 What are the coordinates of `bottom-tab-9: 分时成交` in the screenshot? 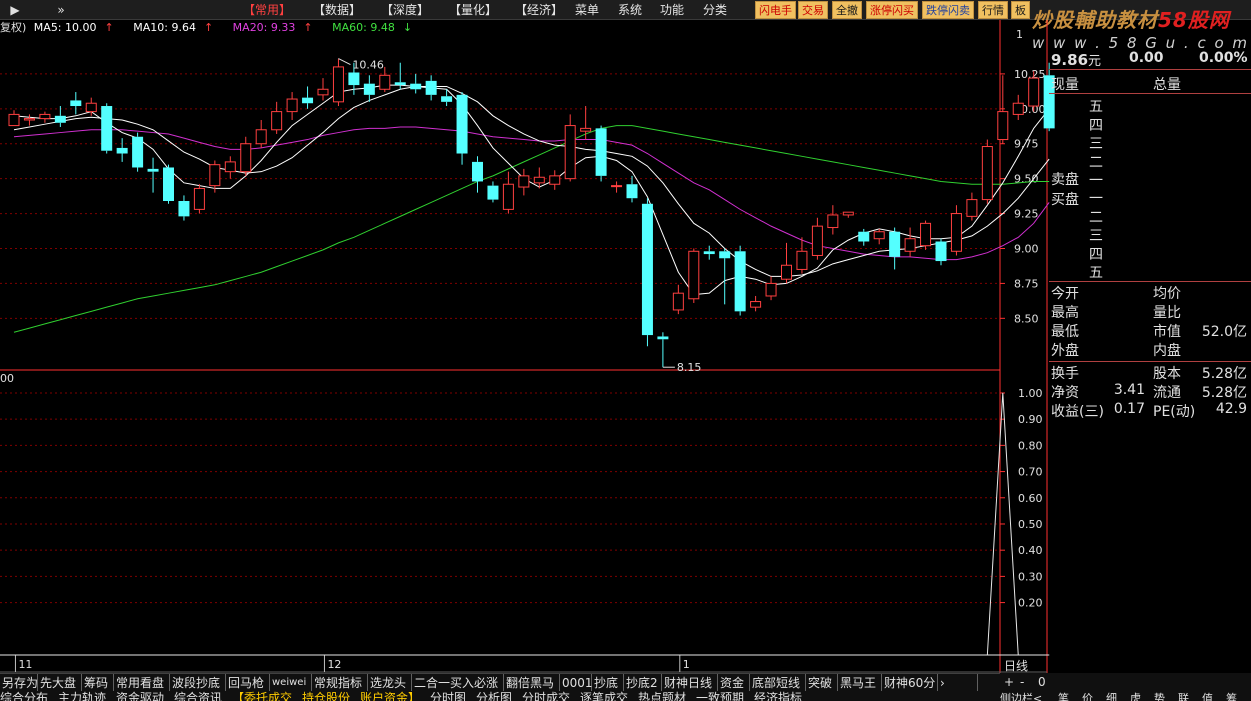 It's located at (546, 696).